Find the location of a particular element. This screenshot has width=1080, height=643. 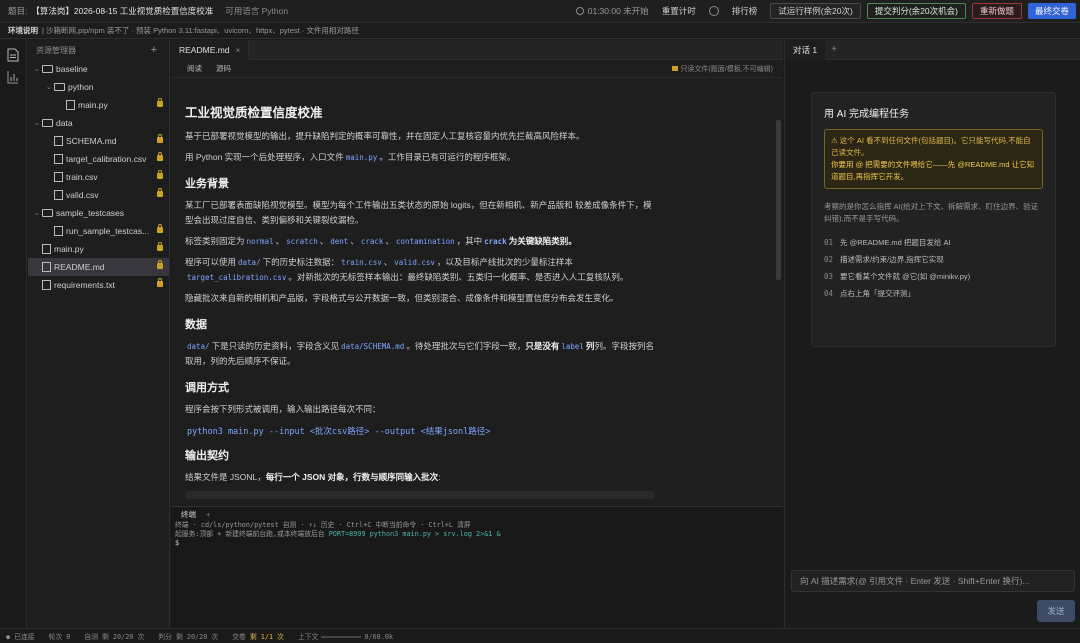

readonly-text: 只读文件(题面/模板,不可编辑) is located at coordinates (726, 69).